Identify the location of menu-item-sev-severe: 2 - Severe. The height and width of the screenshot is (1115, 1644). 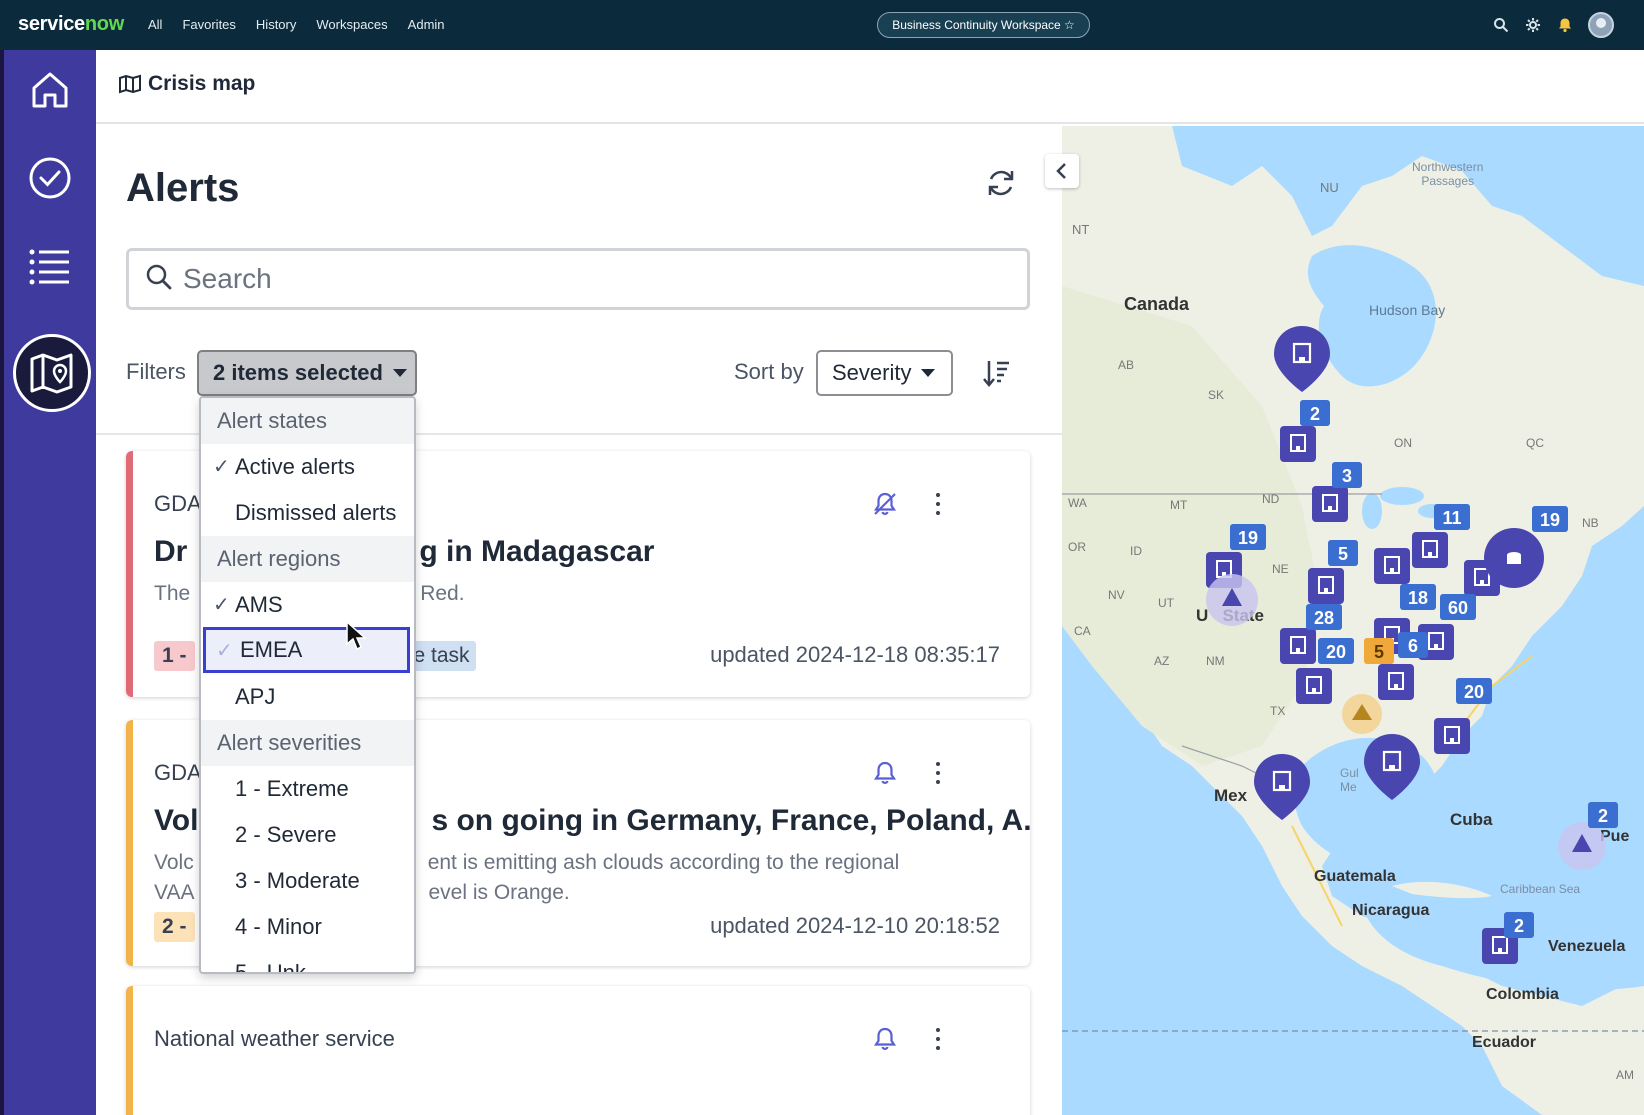
(307, 835).